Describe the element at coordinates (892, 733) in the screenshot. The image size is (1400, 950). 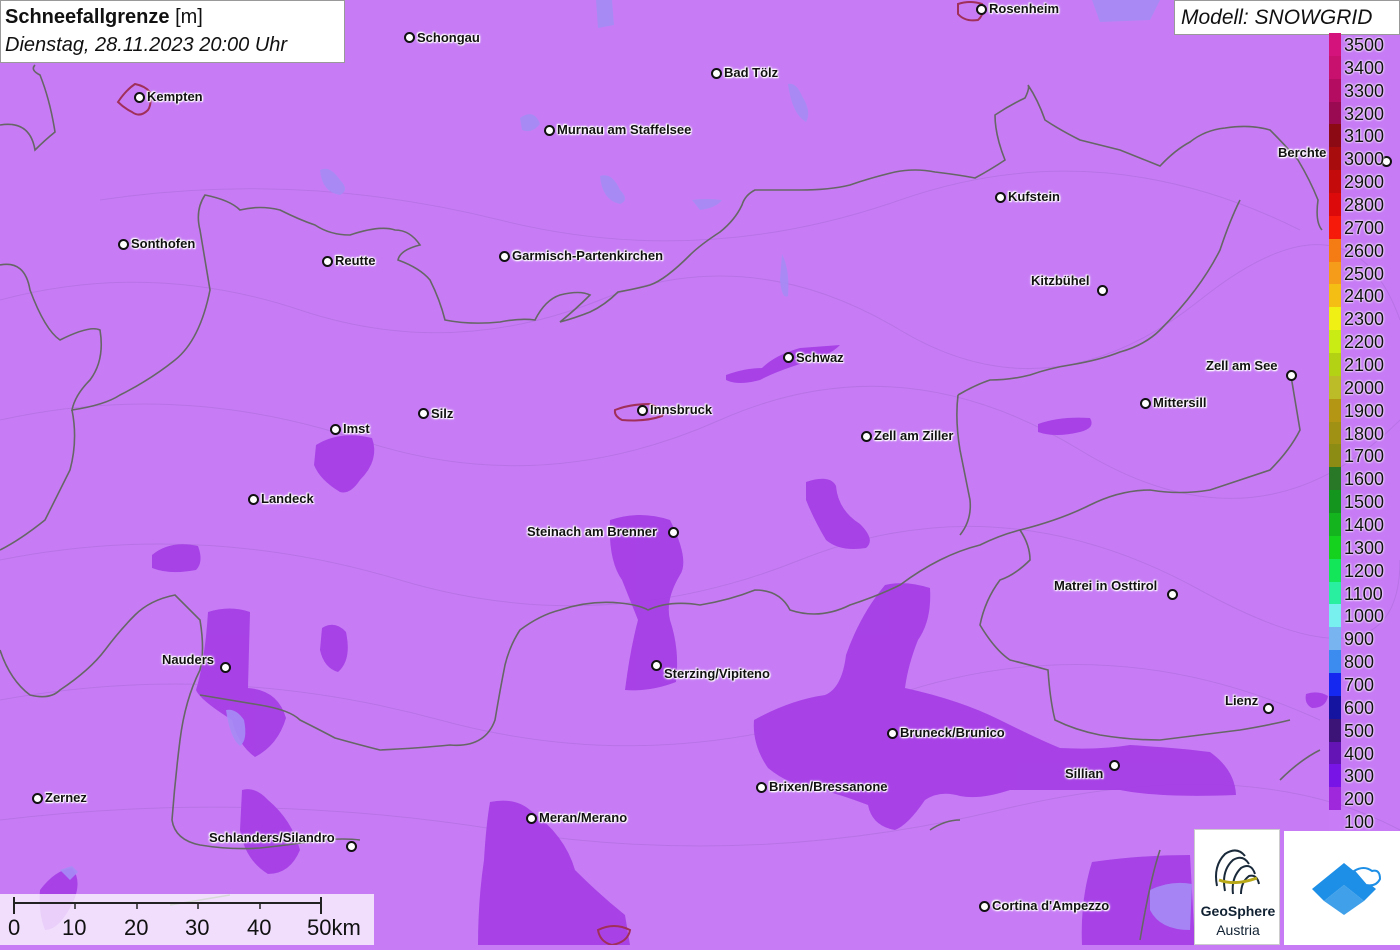
I see `city-dot-bruneck` at that location.